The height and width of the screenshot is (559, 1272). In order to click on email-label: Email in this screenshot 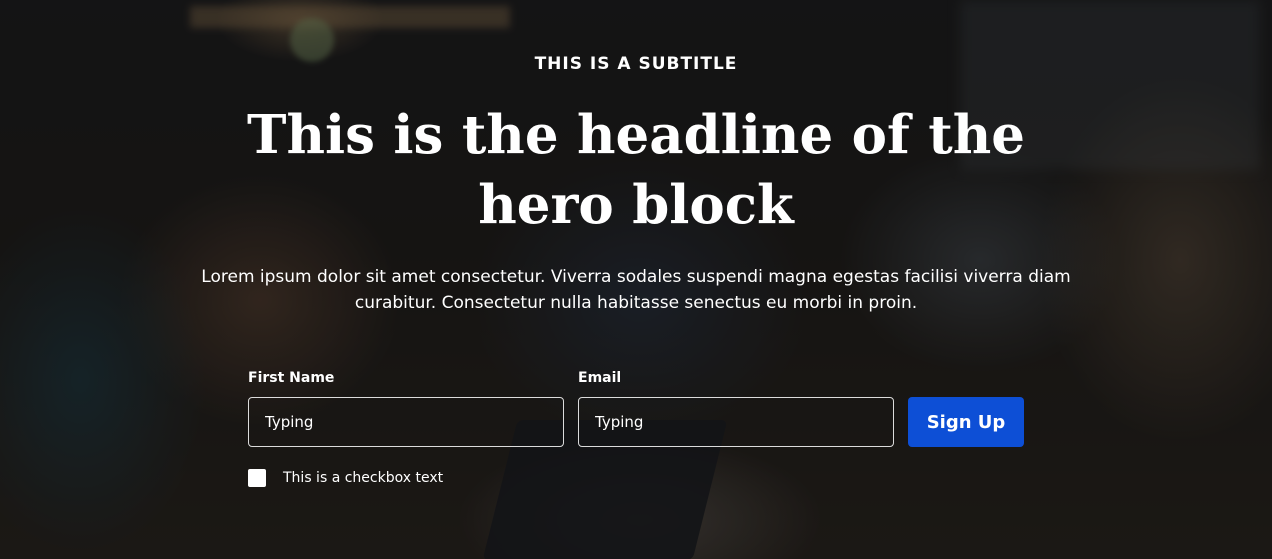, I will do `click(600, 378)`.